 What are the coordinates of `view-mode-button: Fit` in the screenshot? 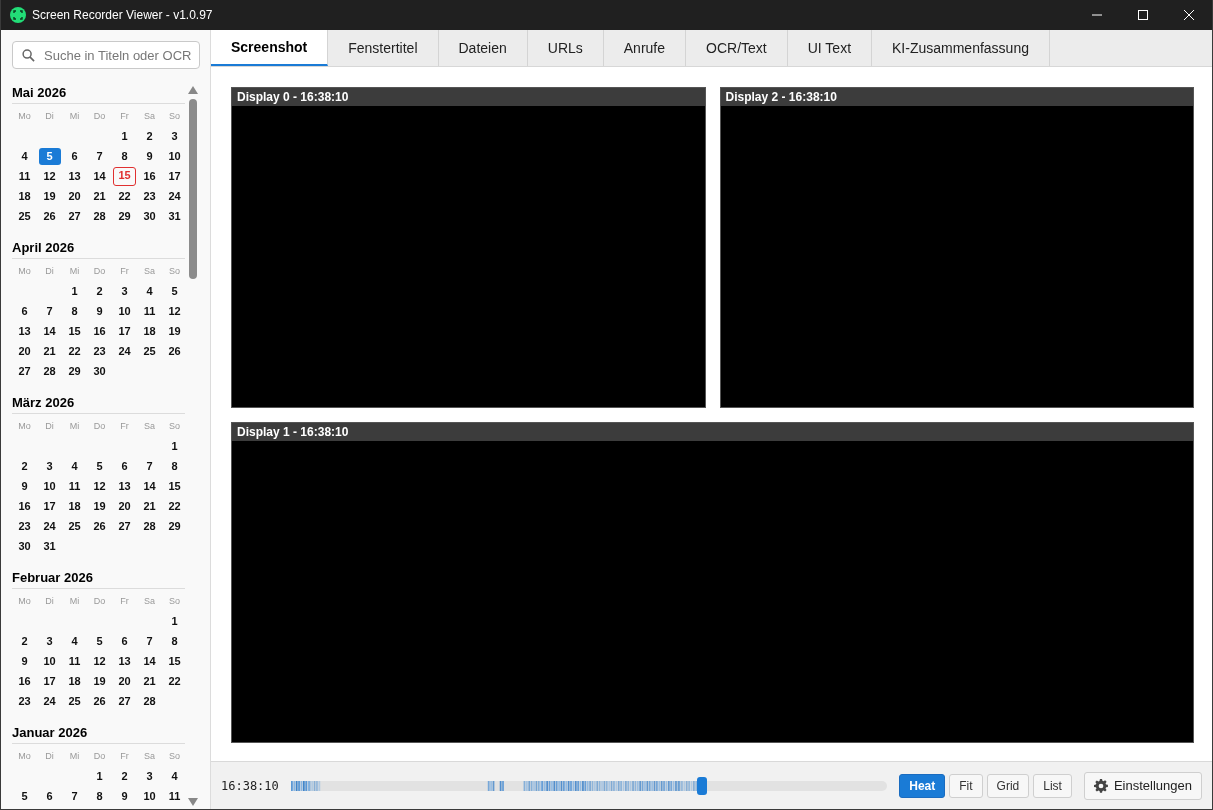 It's located at (966, 785).